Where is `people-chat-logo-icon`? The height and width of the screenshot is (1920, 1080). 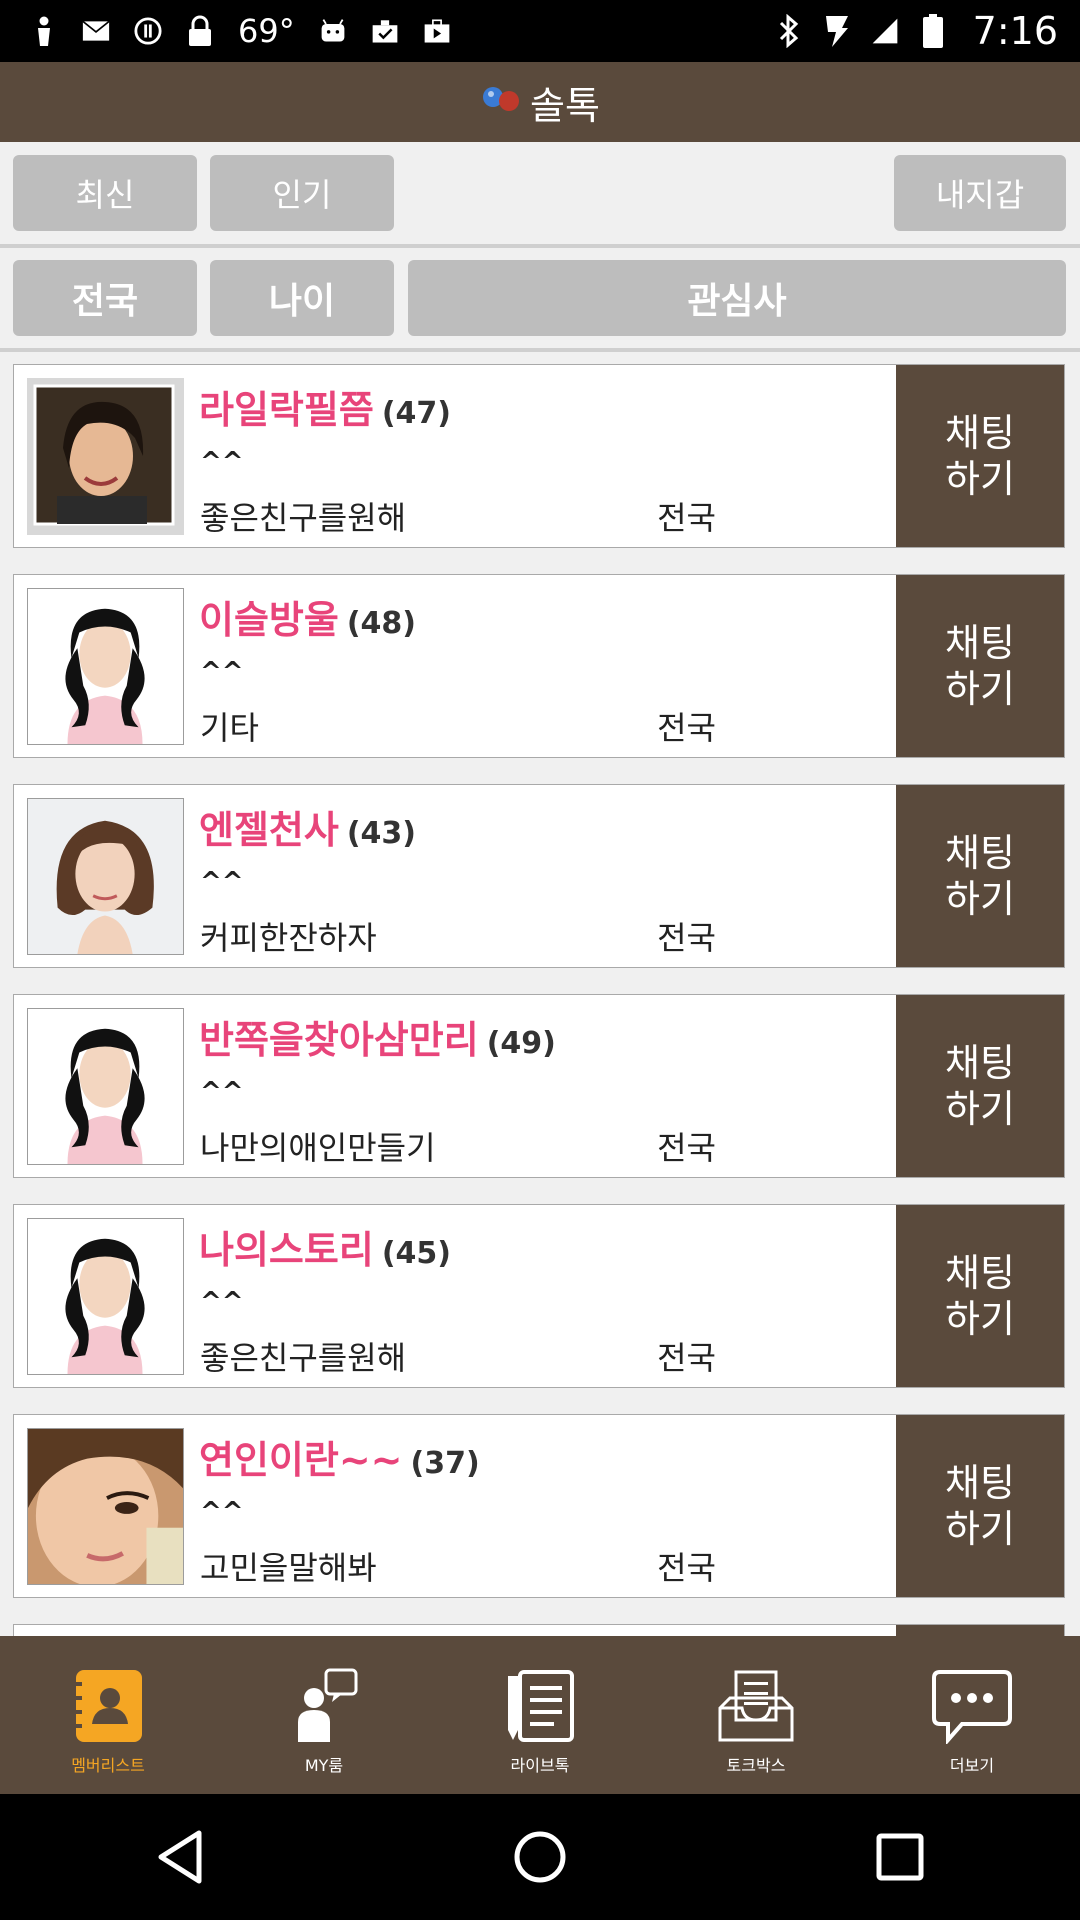
people-chat-logo-icon is located at coordinates (502, 102).